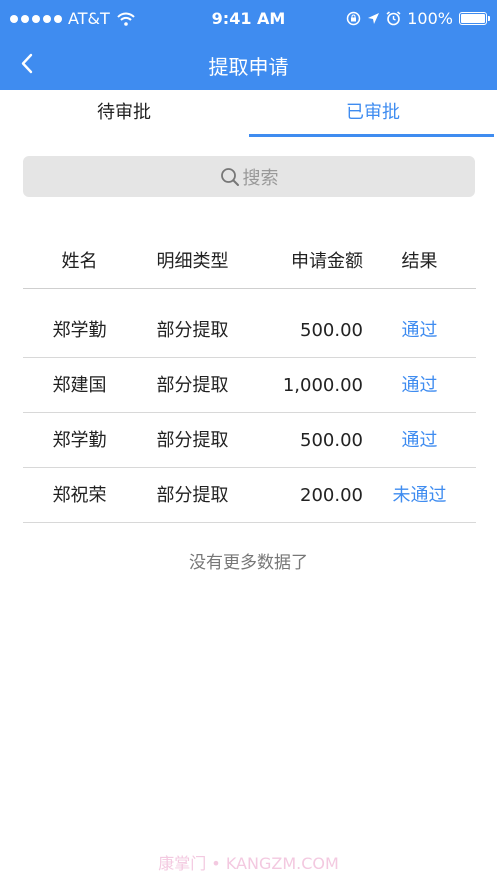 Image resolution: width=497 pixels, height=883 pixels. Describe the element at coordinates (331, 495) in the screenshot. I see `row-amount: 200.00` at that location.